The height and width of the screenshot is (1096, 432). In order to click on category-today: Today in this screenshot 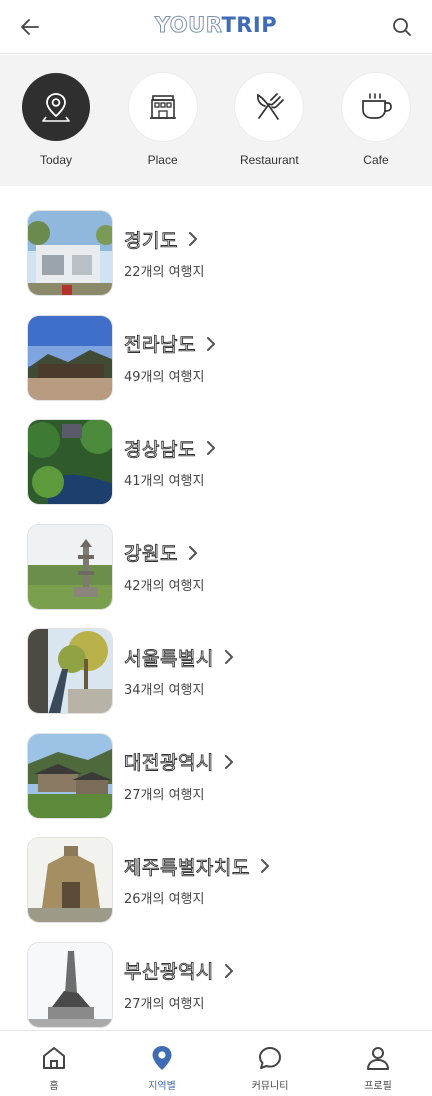, I will do `click(56, 129)`.